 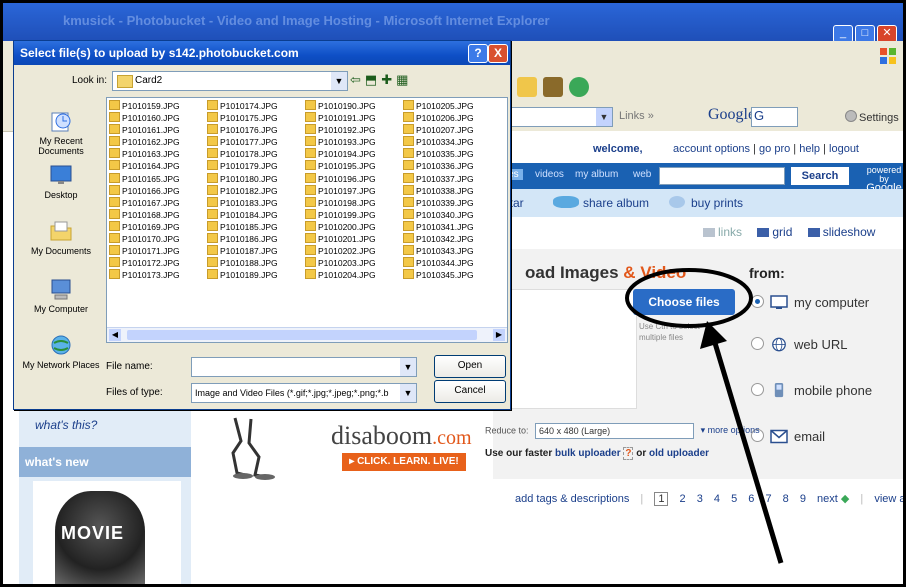 What do you see at coordinates (706, 203) in the screenshot?
I see `buy-prints-link: buy prints` at bounding box center [706, 203].